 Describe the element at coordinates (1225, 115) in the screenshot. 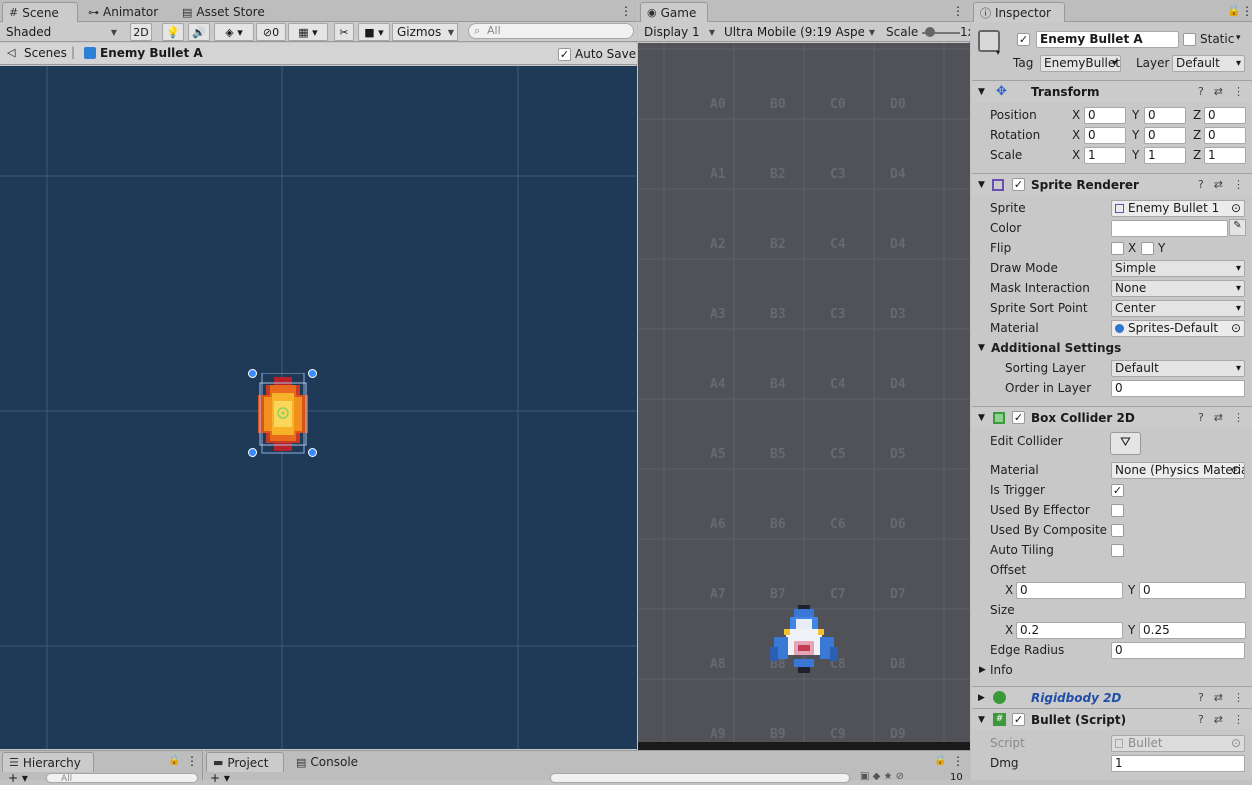

I see `transform-position-z-field: 0` at that location.